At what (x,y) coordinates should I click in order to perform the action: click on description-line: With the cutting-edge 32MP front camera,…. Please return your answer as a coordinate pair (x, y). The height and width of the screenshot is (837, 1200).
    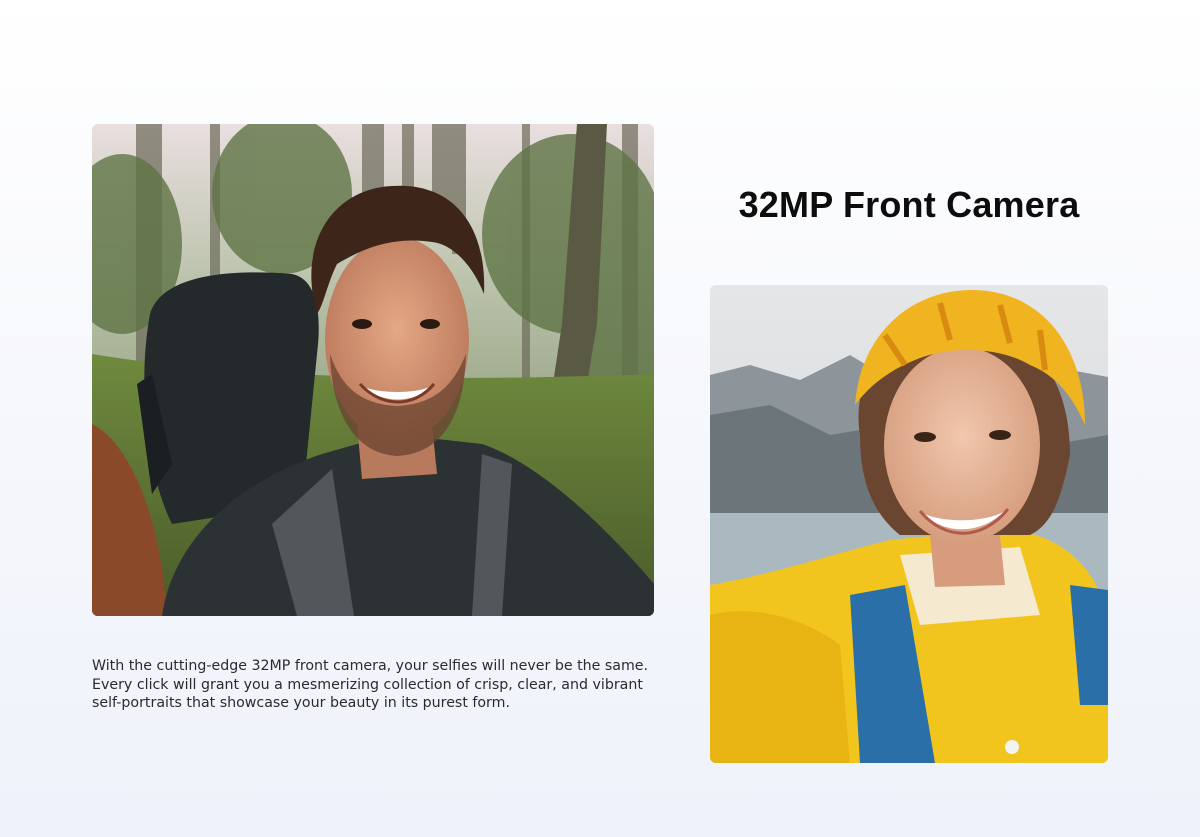
    Looking at the image, I should click on (370, 666).